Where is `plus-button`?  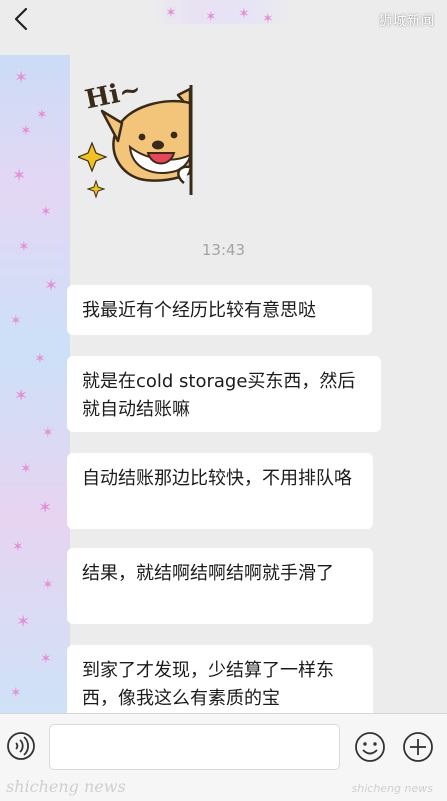
plus-button is located at coordinates (418, 747).